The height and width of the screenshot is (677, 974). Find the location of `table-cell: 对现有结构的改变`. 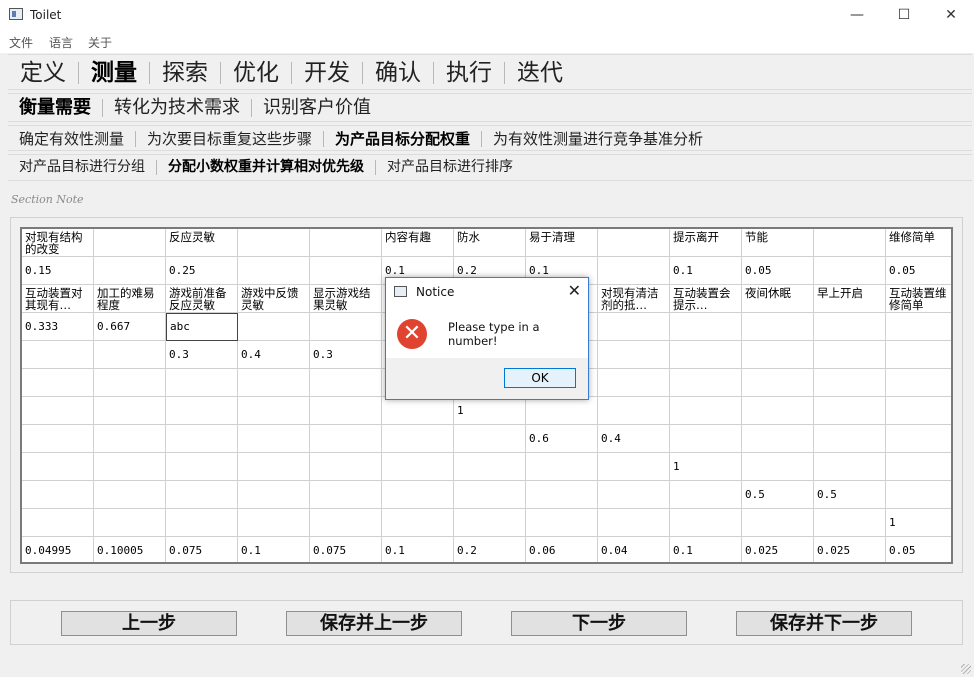

table-cell: 对现有结构的改变 is located at coordinates (58, 243).